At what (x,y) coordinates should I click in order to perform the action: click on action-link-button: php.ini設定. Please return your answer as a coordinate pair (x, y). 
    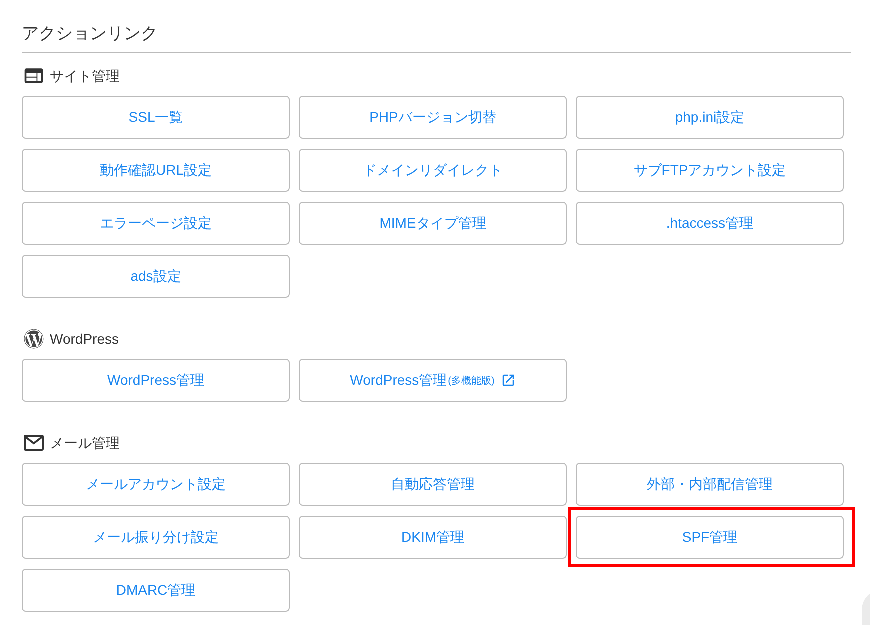
    Looking at the image, I should click on (710, 117).